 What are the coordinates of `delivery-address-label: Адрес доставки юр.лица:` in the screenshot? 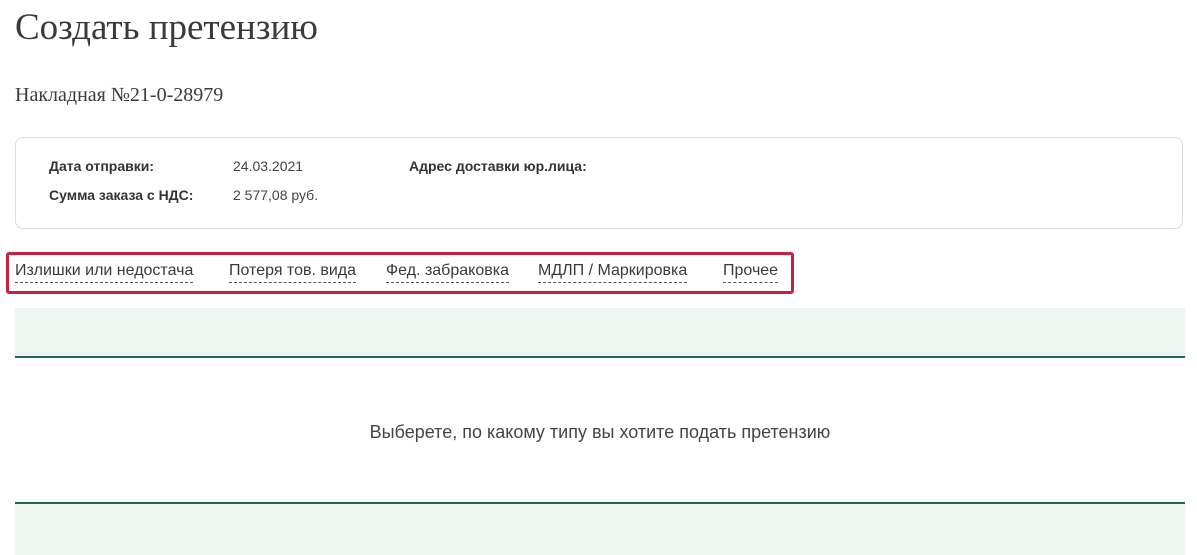 It's located at (498, 166).